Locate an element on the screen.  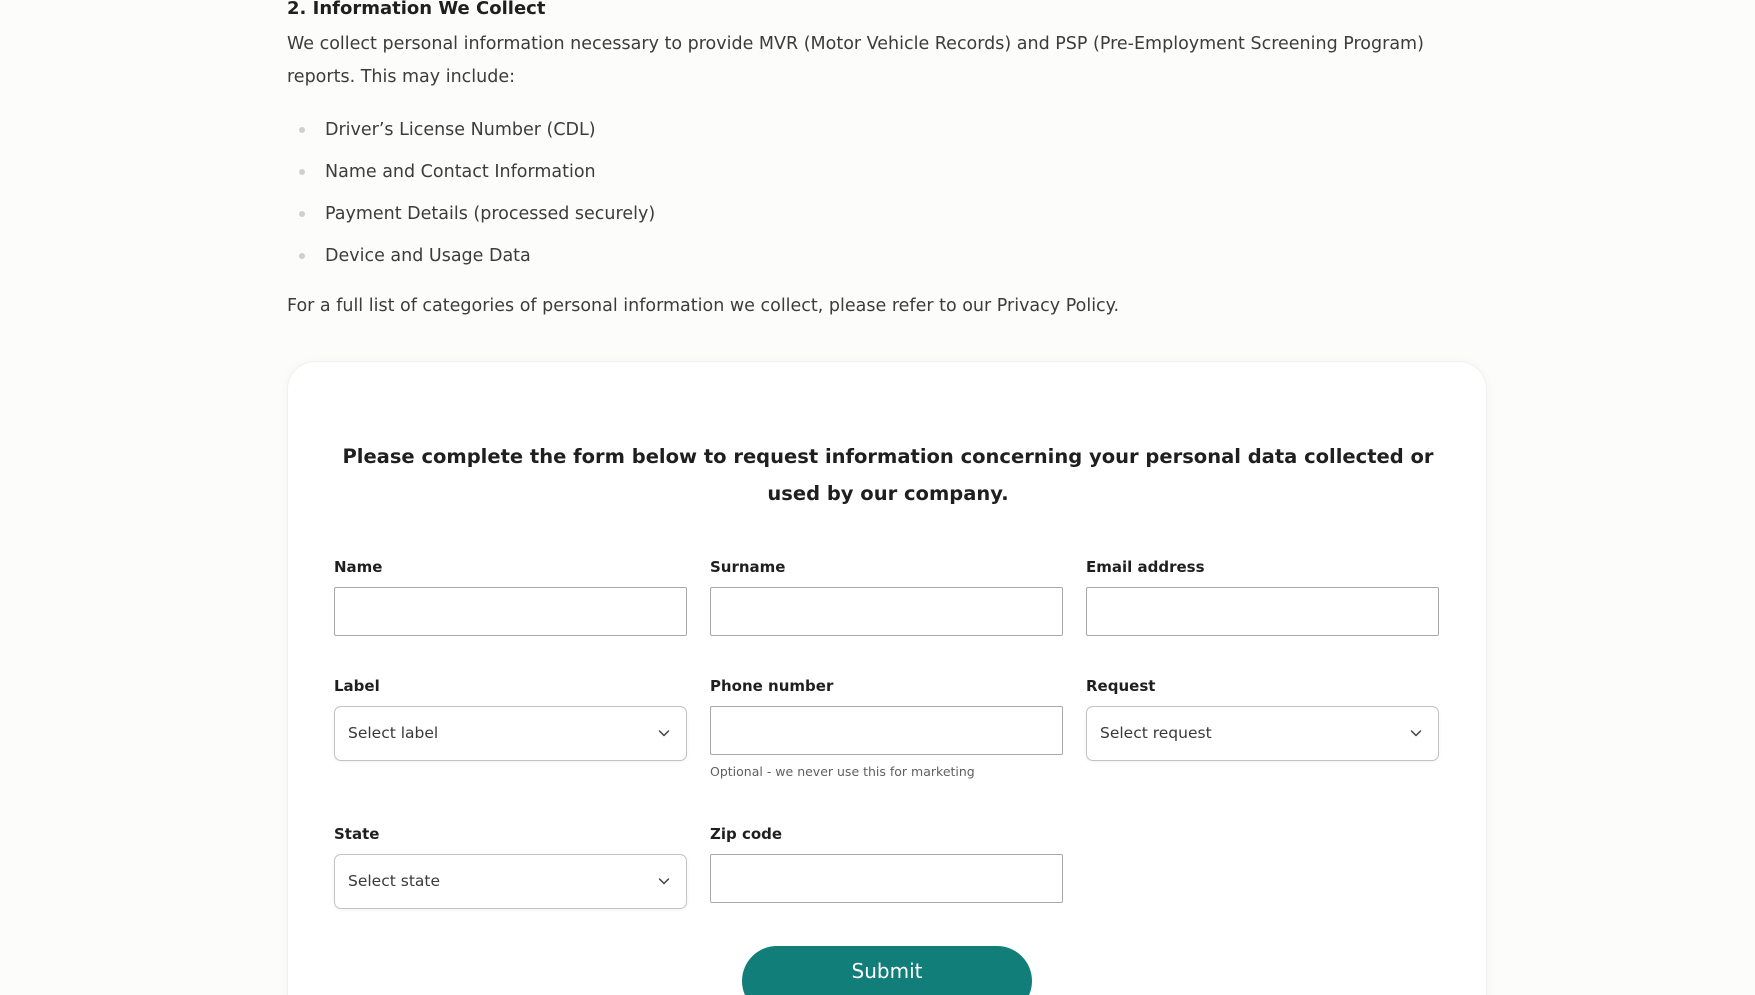
surname-label: Surname is located at coordinates (748, 567).